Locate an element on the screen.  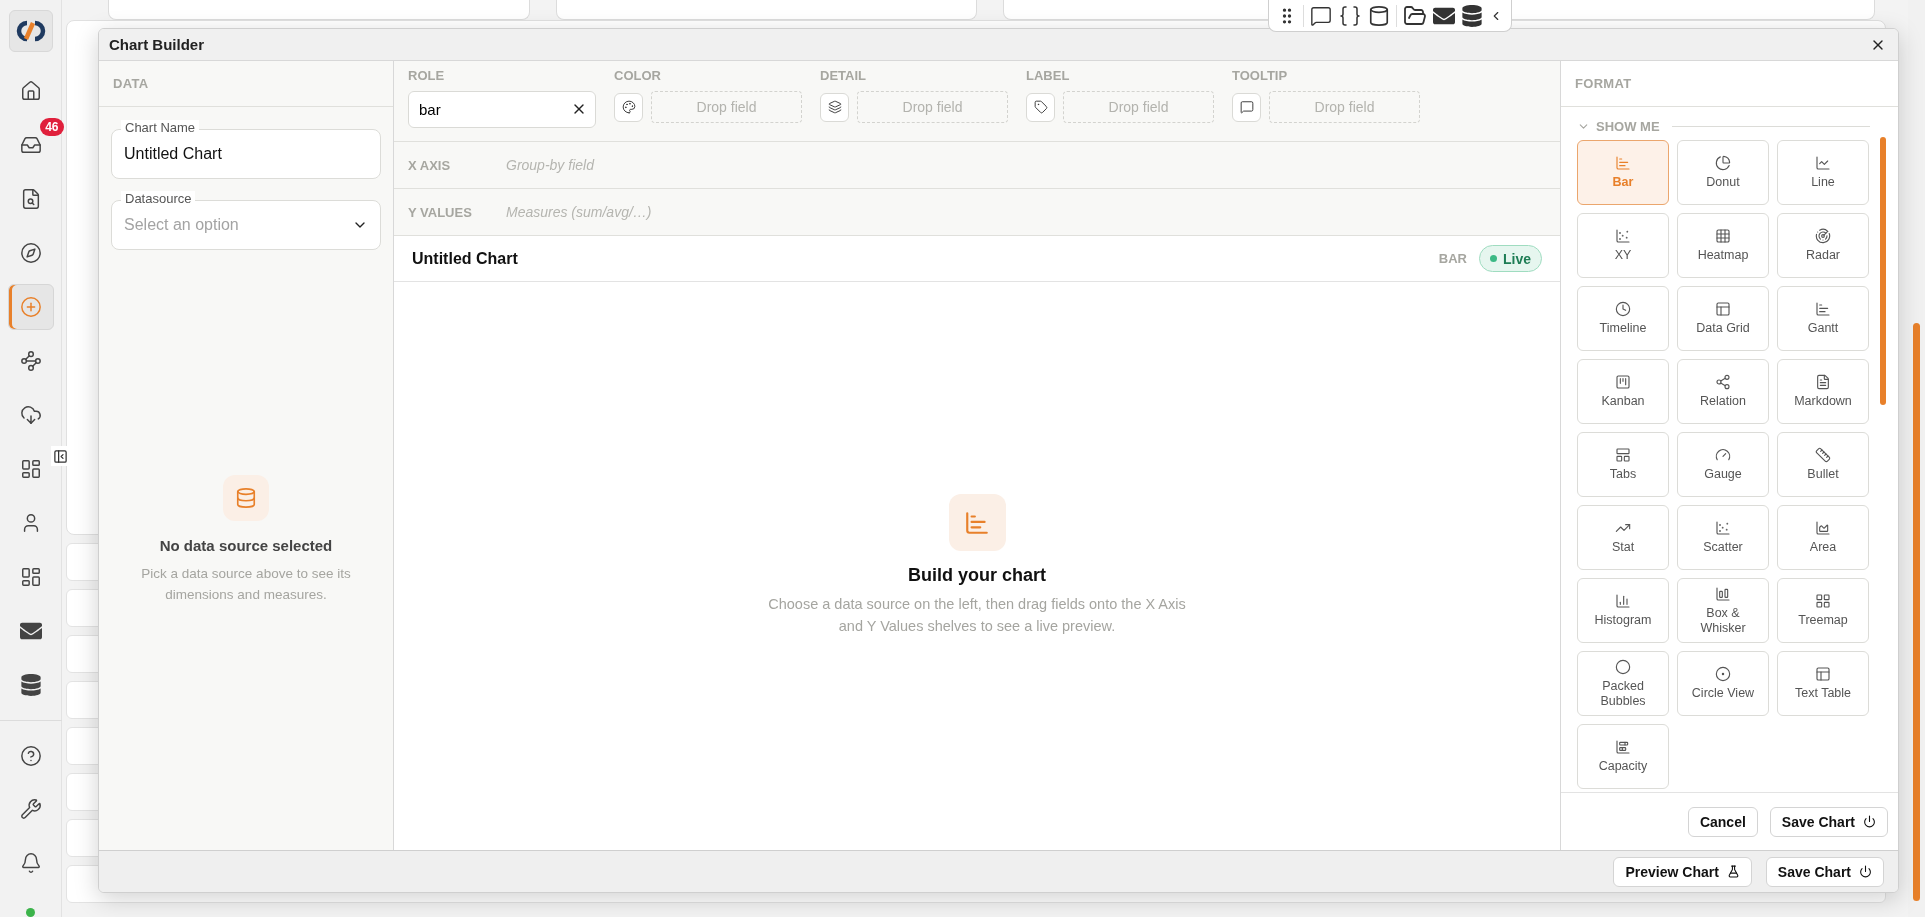
chart-type-option: Timeline is located at coordinates (1623, 318).